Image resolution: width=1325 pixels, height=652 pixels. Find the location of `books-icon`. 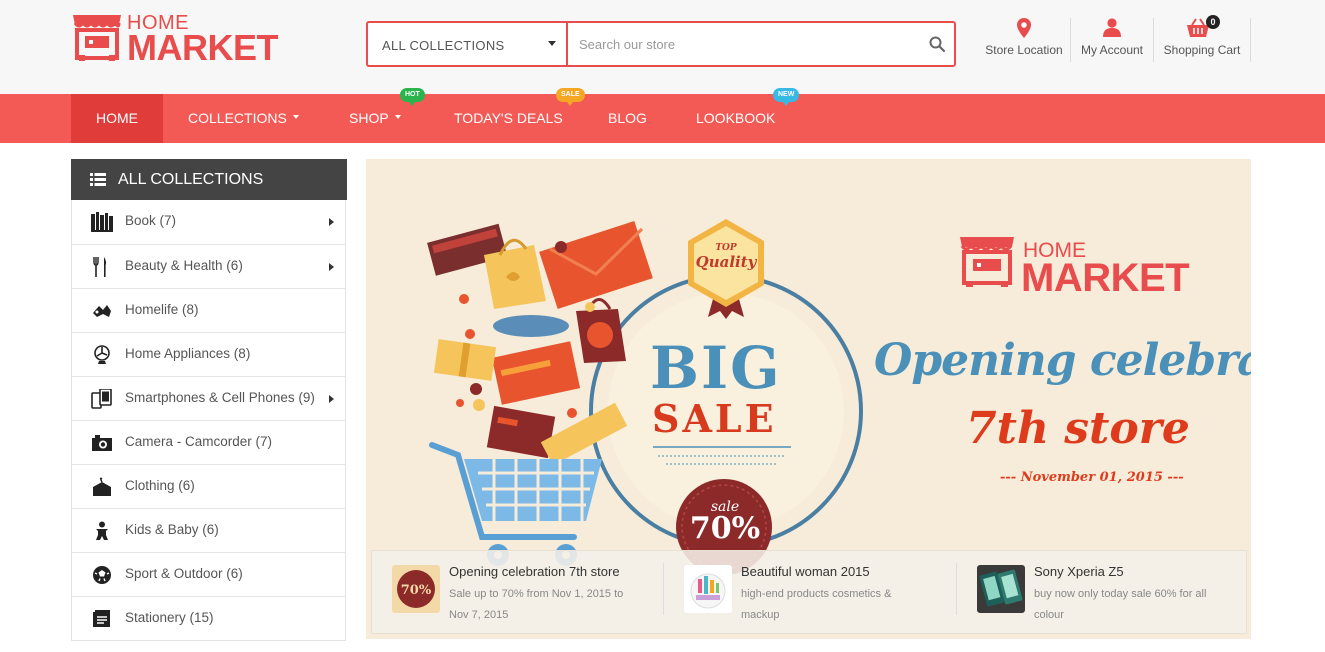

books-icon is located at coordinates (102, 222).